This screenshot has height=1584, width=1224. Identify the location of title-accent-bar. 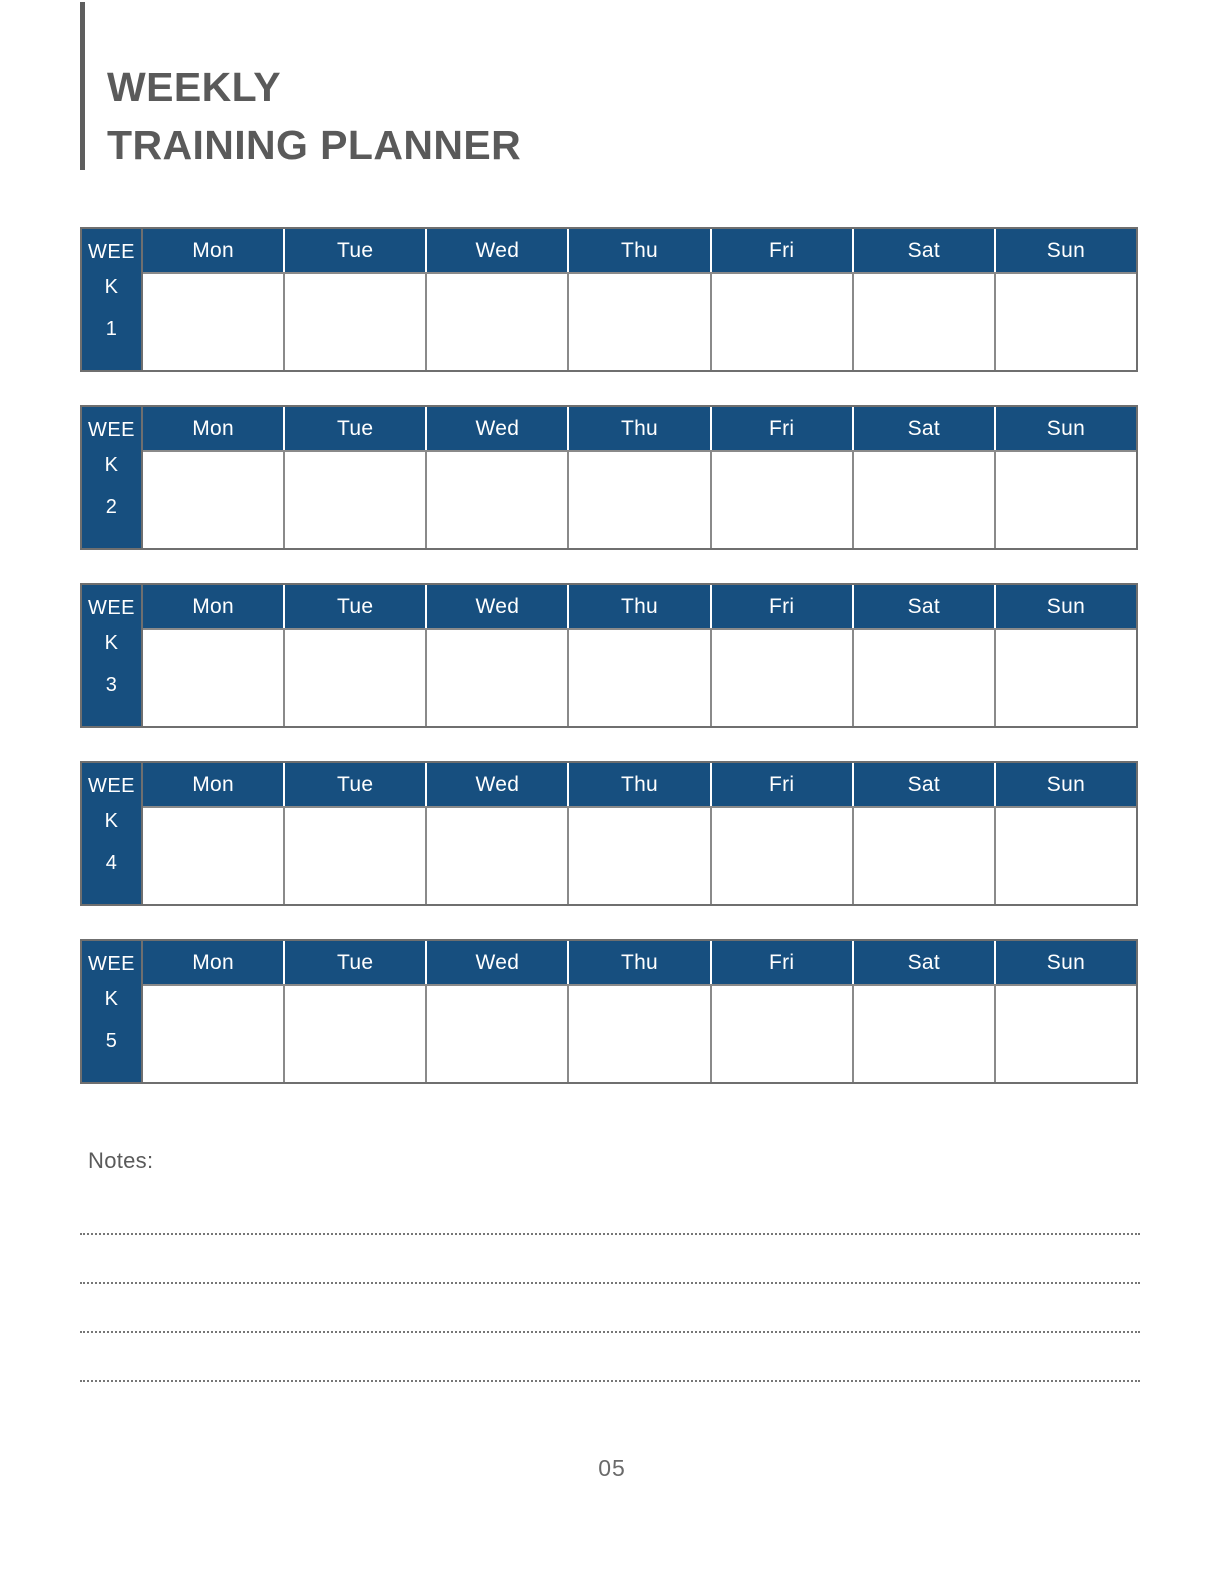
(82, 86).